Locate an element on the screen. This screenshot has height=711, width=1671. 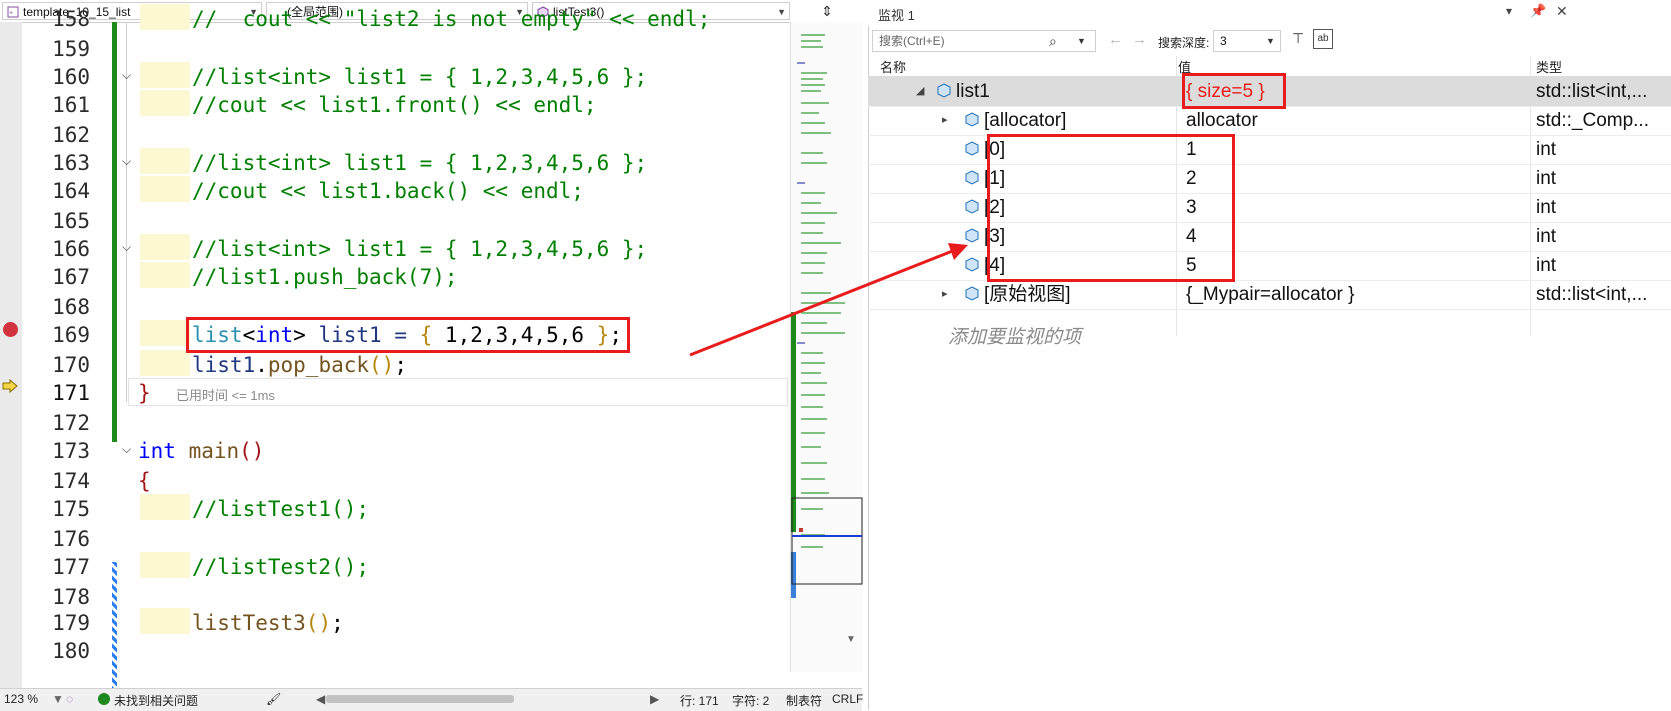
add-watch-item: 添加要监视的项 is located at coordinates (1014, 335).